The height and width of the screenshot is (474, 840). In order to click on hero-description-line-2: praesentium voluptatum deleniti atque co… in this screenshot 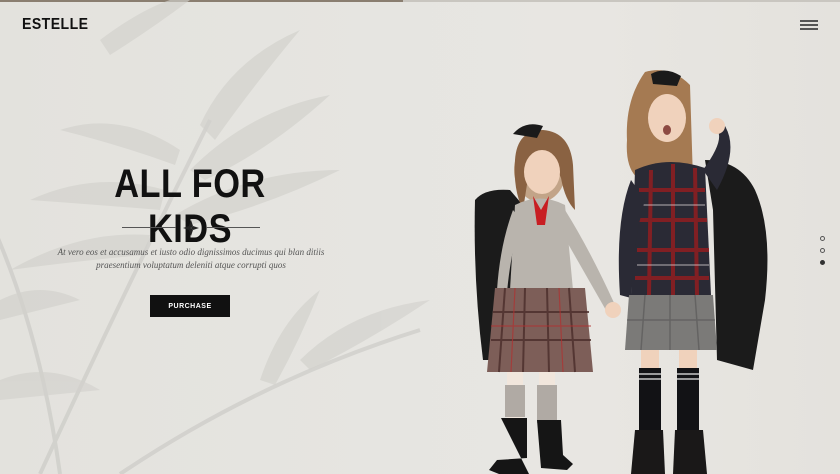, I will do `click(191, 265)`.